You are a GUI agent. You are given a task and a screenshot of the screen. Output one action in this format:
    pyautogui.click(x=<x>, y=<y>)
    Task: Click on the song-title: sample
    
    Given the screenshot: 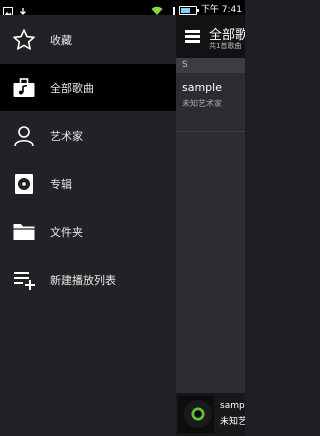 What is the action you would take?
    pyautogui.click(x=202, y=87)
    